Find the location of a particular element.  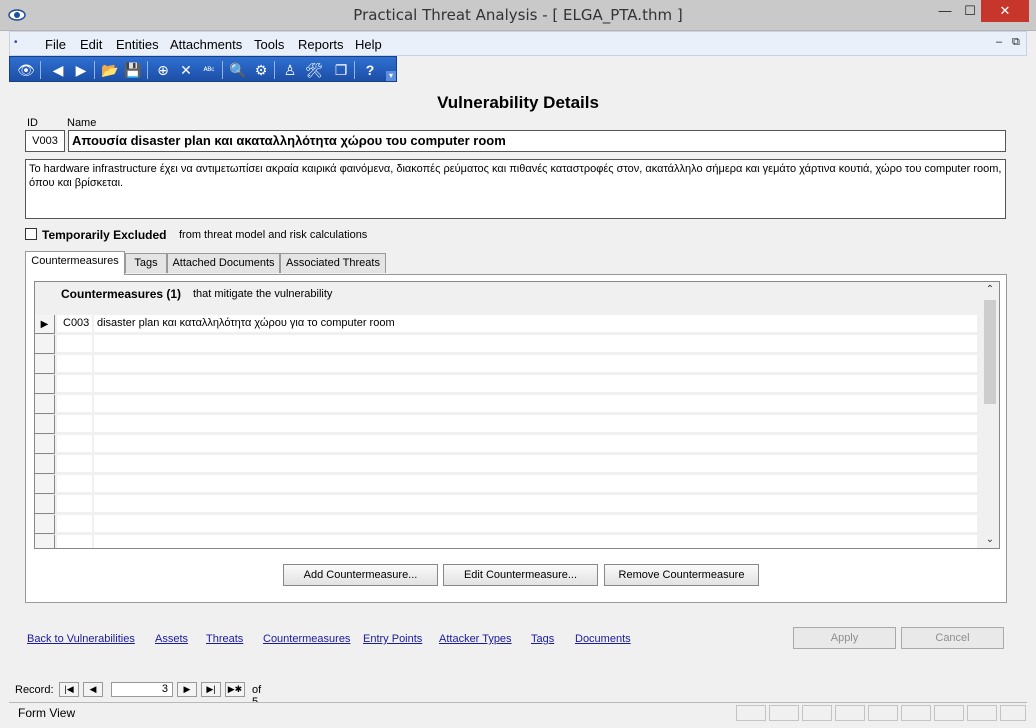

menu-attachments: Attachments is located at coordinates (206, 44).